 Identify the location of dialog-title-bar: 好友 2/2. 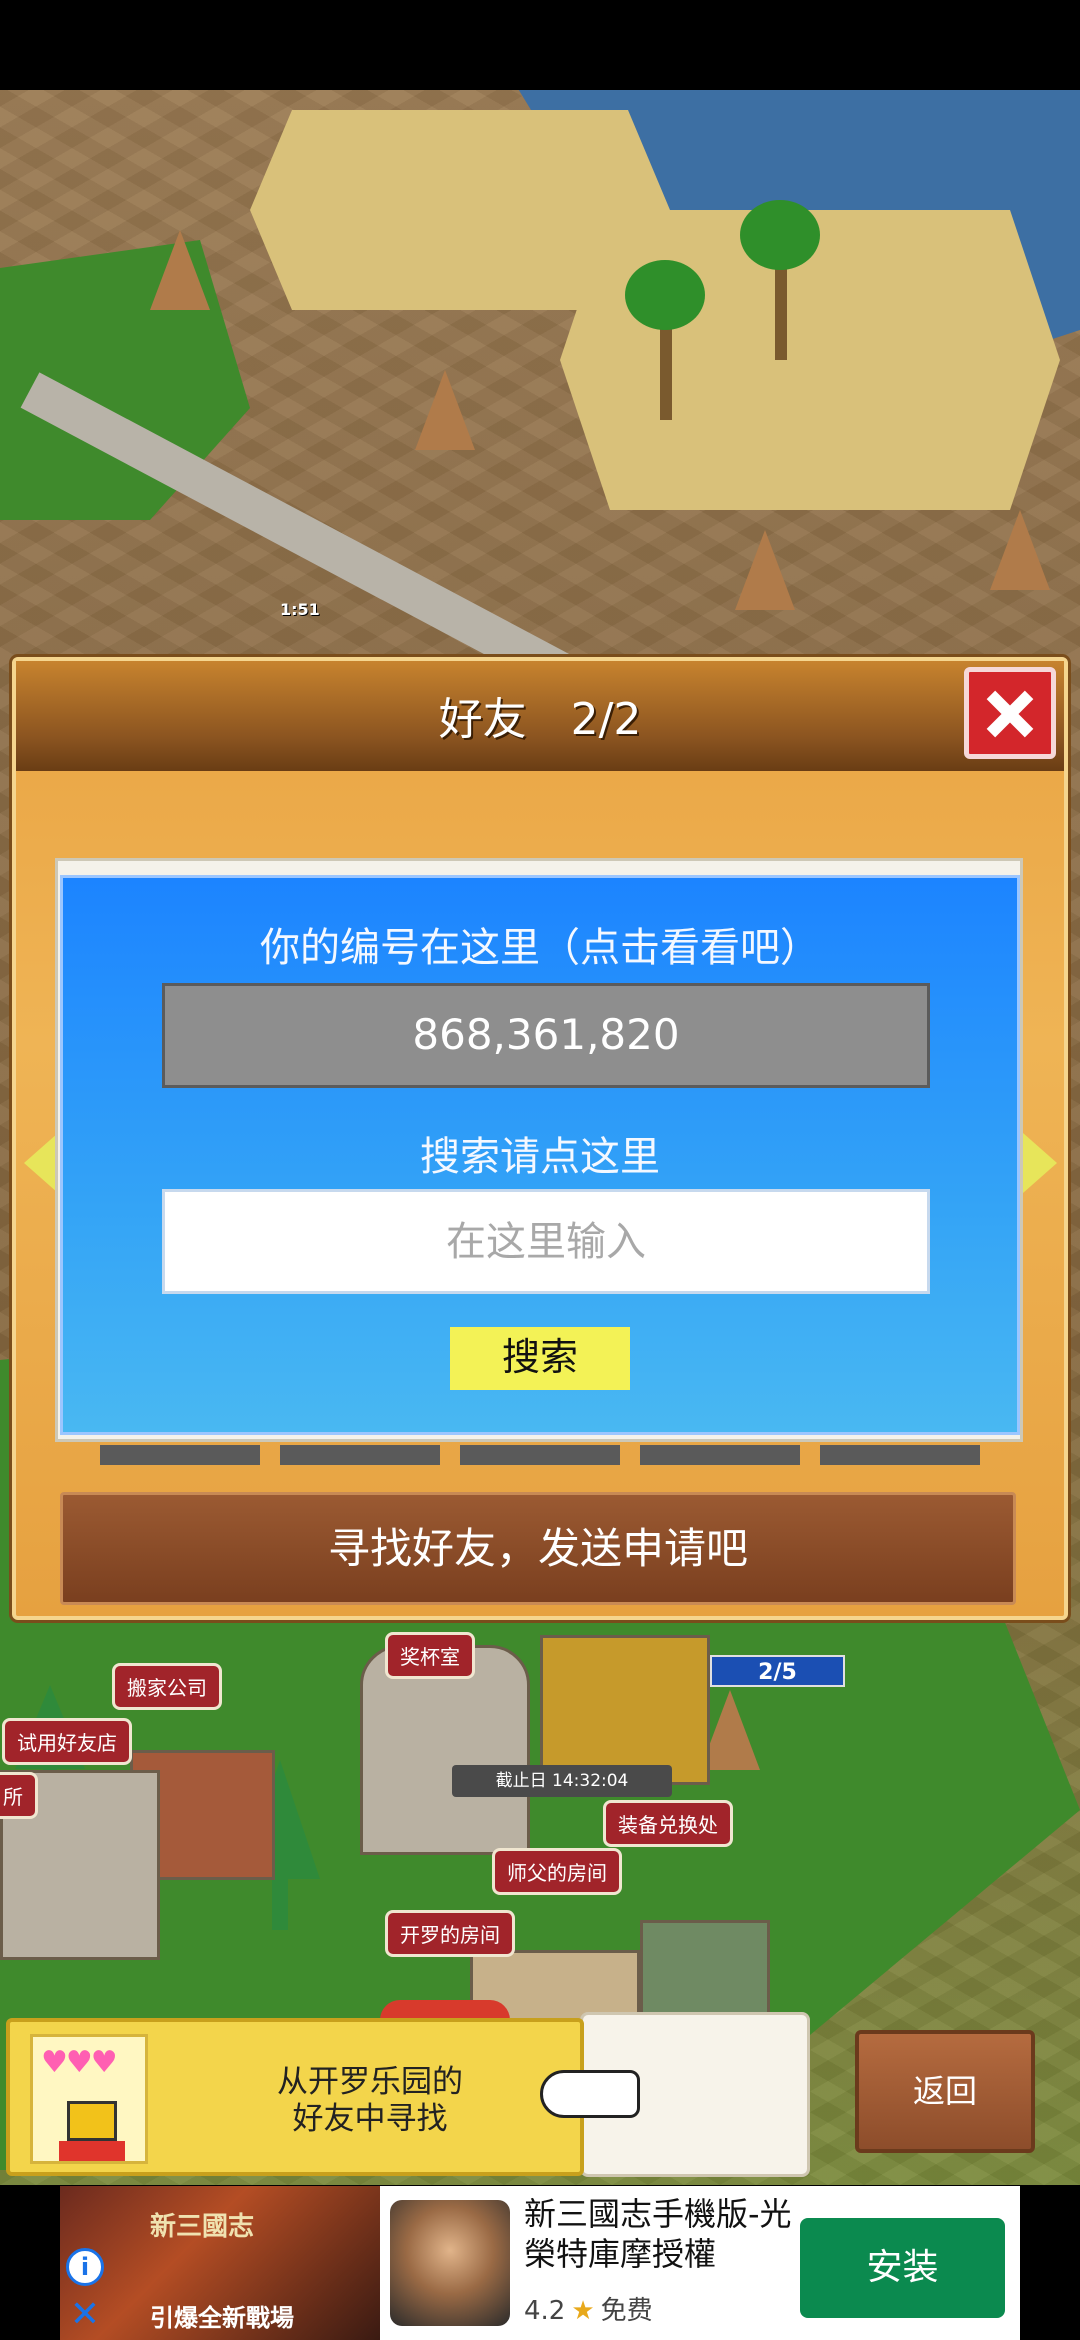
(540, 716).